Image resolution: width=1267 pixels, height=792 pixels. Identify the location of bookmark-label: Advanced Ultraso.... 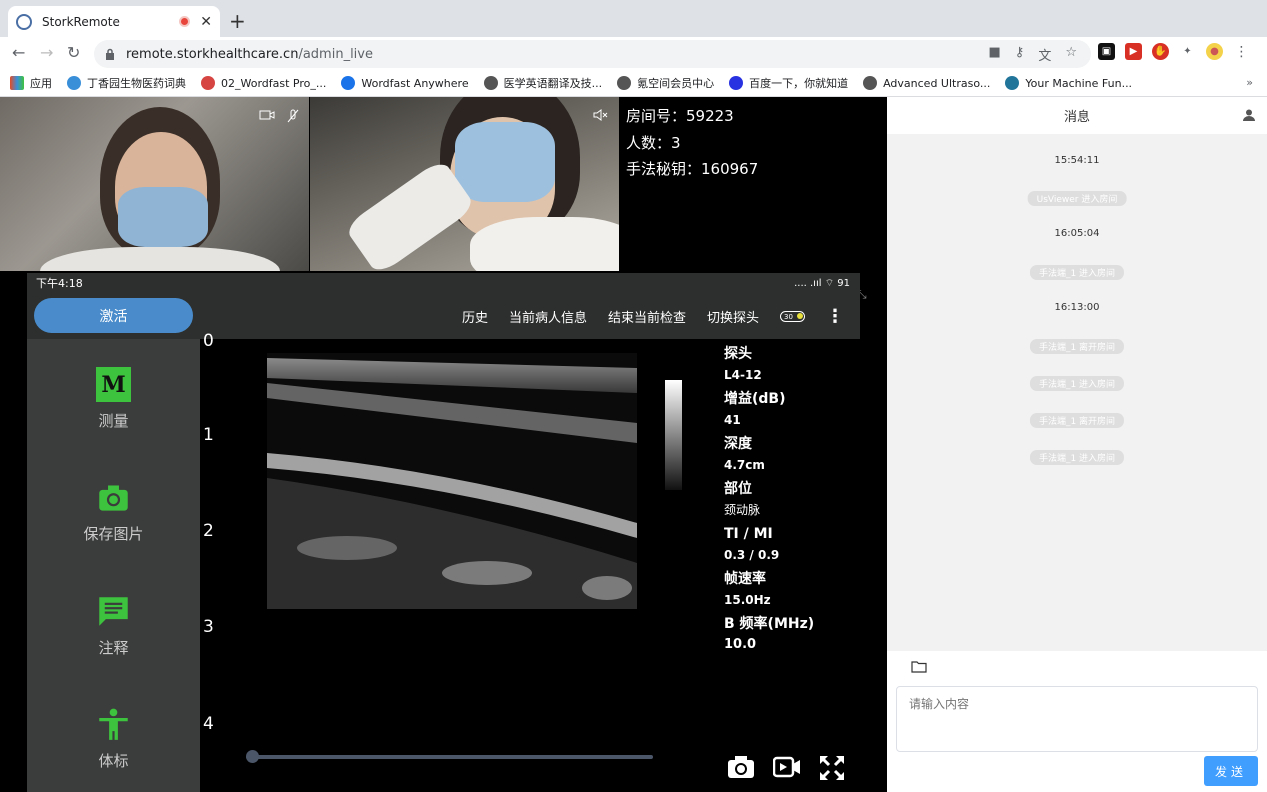
(937, 83).